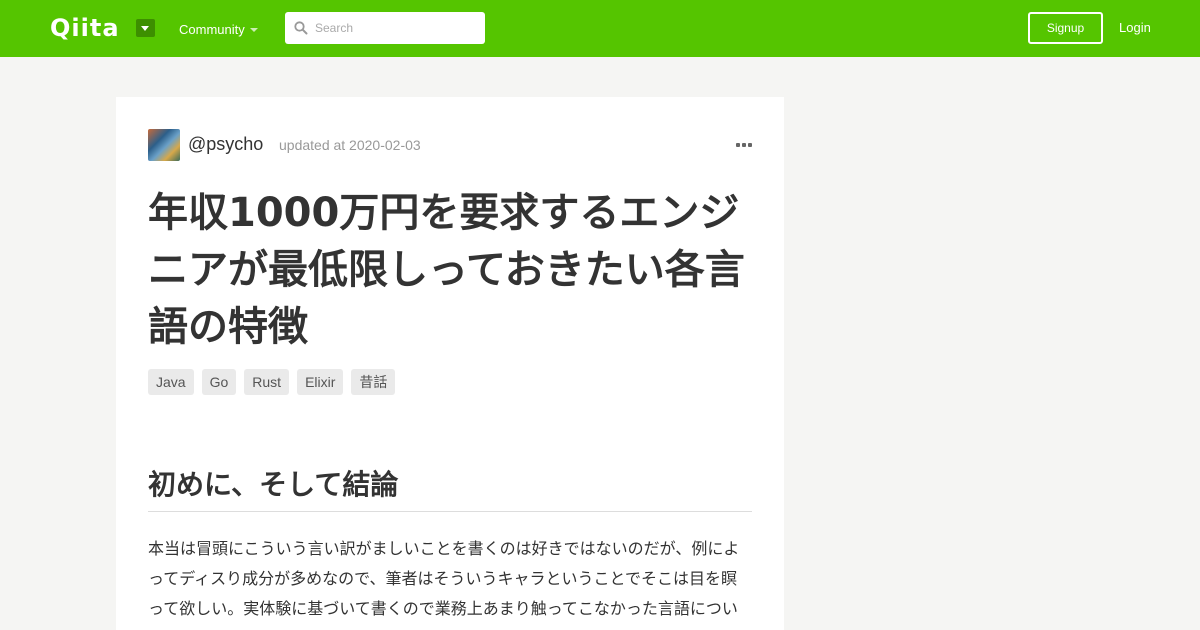  What do you see at coordinates (397, 28) in the screenshot?
I see `search-input` at bounding box center [397, 28].